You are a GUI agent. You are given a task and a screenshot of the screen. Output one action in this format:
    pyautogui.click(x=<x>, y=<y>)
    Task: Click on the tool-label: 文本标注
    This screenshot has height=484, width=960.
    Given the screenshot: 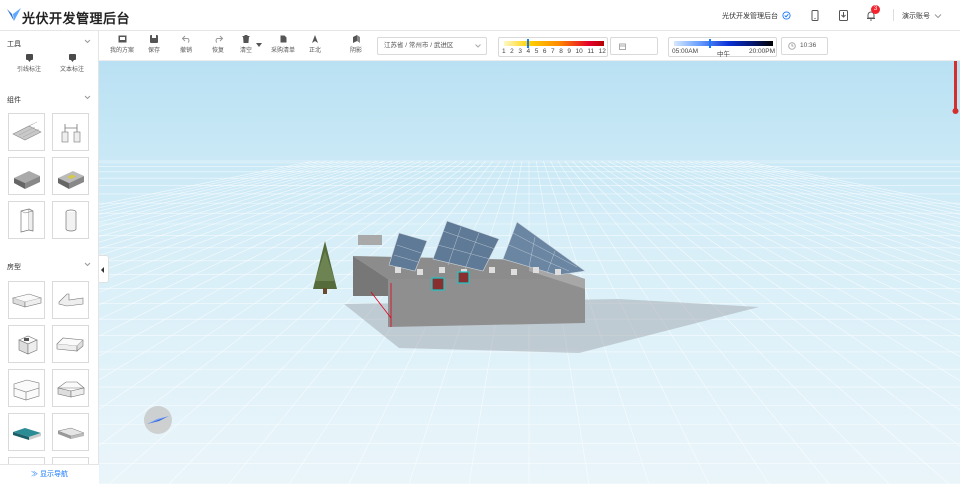 What is the action you would take?
    pyautogui.click(x=71, y=70)
    